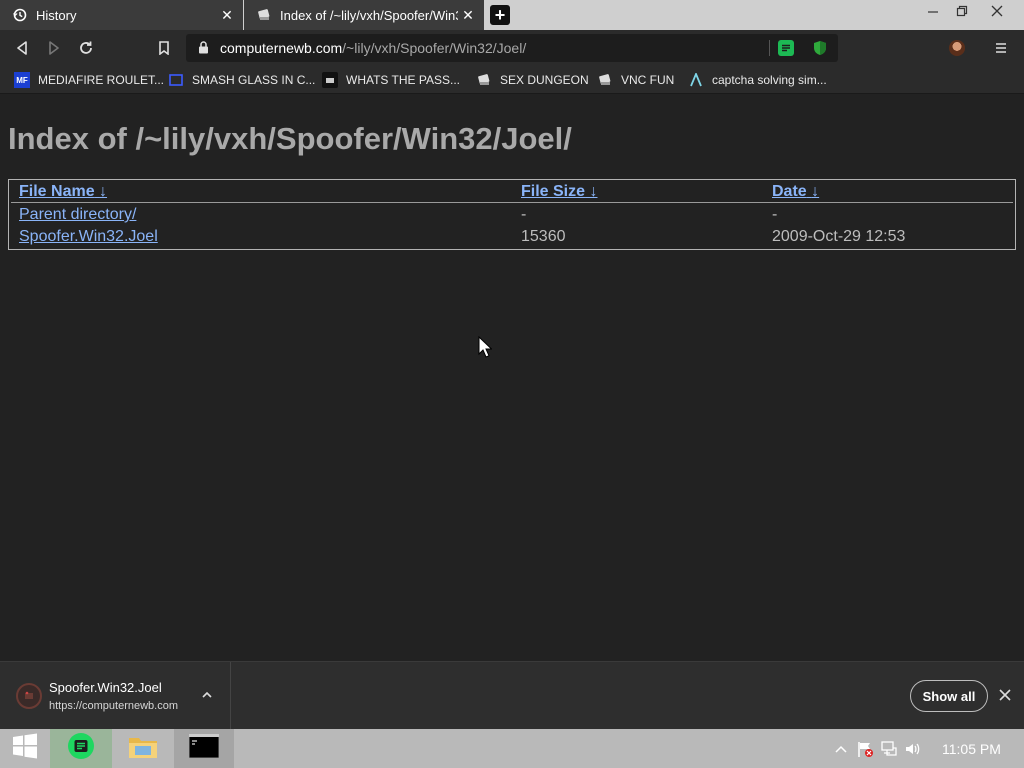  I want to click on spotify-extension-icon, so click(786, 48).